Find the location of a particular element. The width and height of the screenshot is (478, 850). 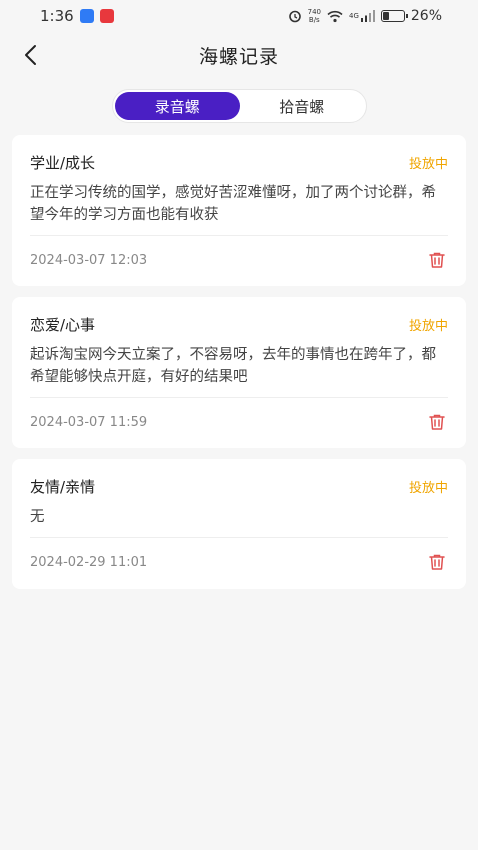

back-button is located at coordinates (31, 55).